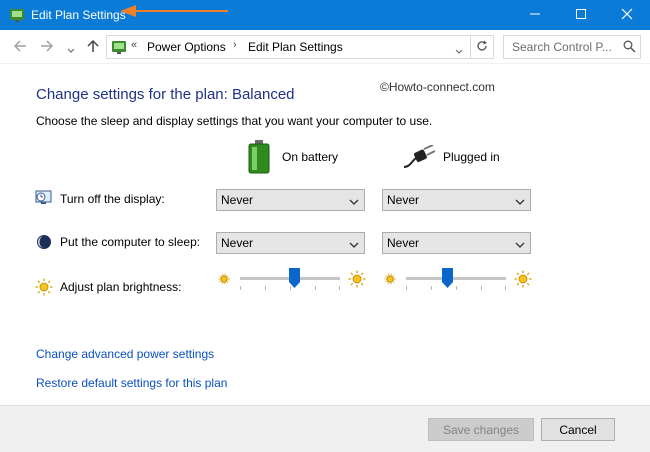 This screenshot has height=452, width=650. I want to click on title-bar: Edit Plan Settings, so click(325, 15).